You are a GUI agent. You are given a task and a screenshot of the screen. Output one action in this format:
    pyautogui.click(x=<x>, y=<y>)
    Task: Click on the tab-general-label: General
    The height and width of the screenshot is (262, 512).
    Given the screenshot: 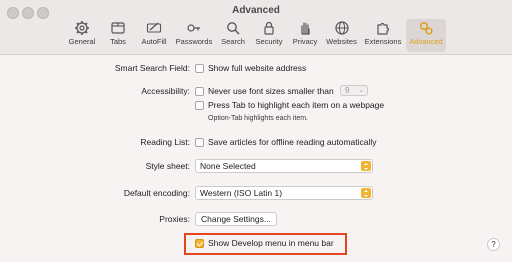 What is the action you would take?
    pyautogui.click(x=82, y=41)
    